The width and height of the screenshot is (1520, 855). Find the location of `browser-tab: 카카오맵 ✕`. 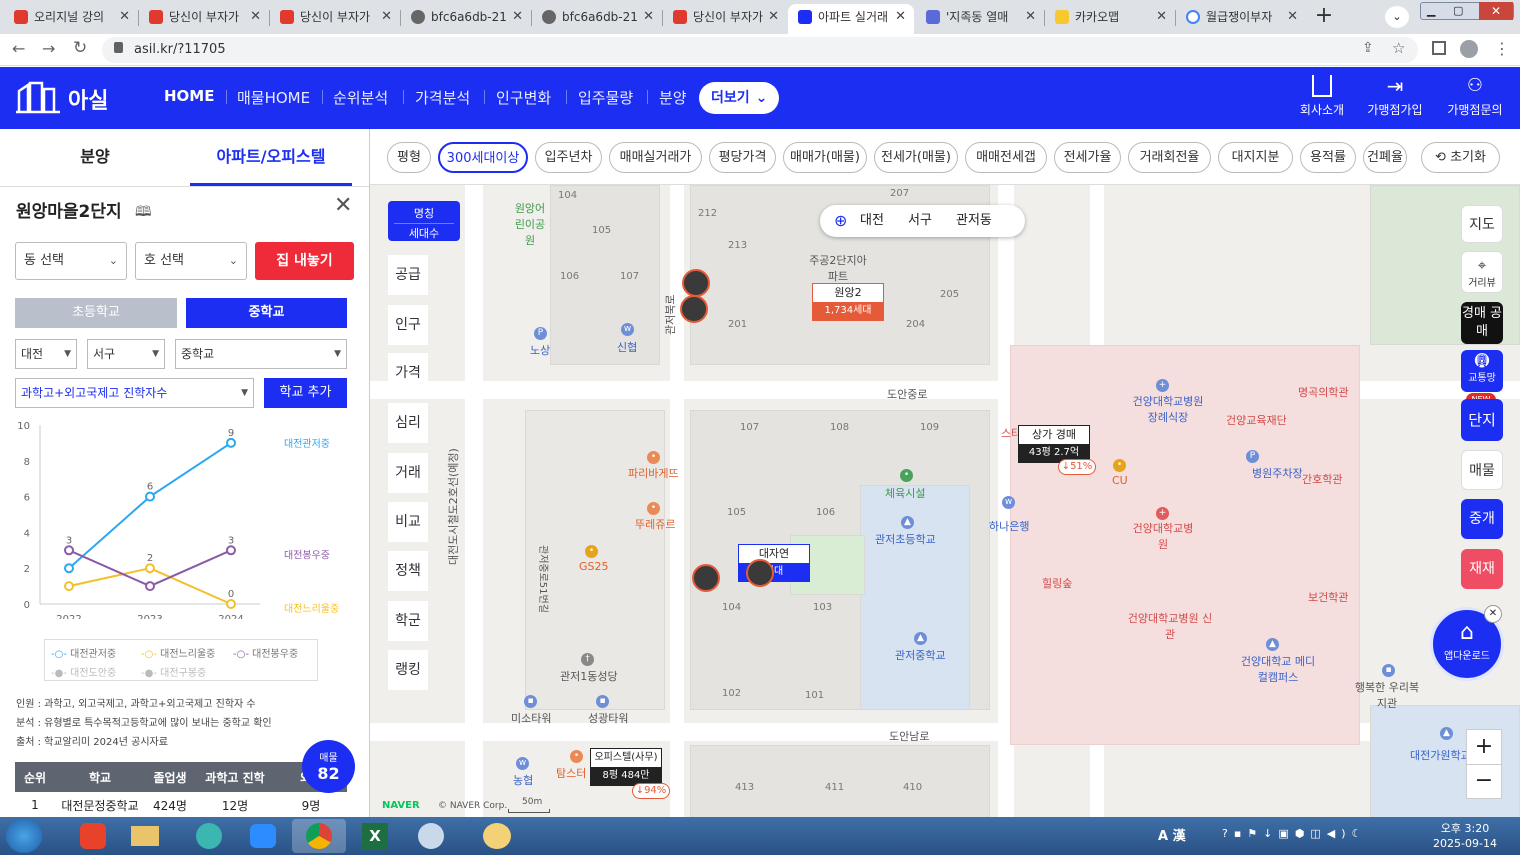

browser-tab: 카카오맵 ✕ is located at coordinates (1110, 19).